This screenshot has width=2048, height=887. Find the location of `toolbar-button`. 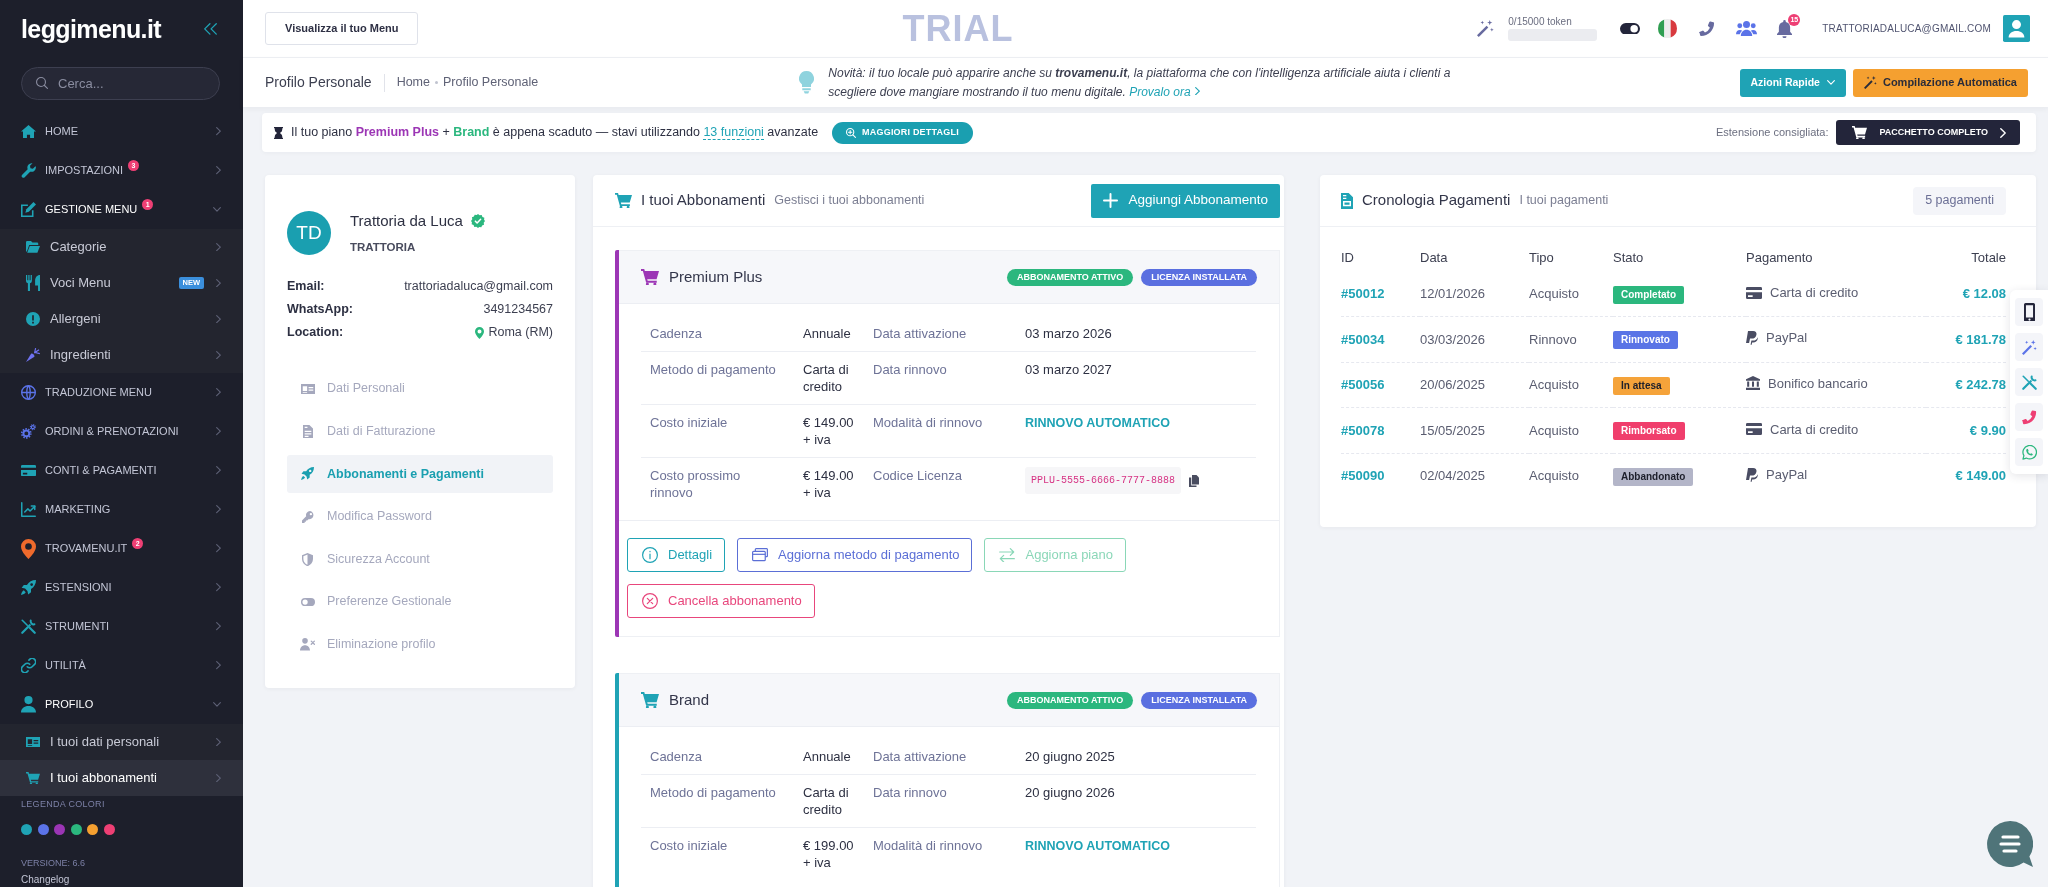

toolbar-button is located at coordinates (2029, 312).